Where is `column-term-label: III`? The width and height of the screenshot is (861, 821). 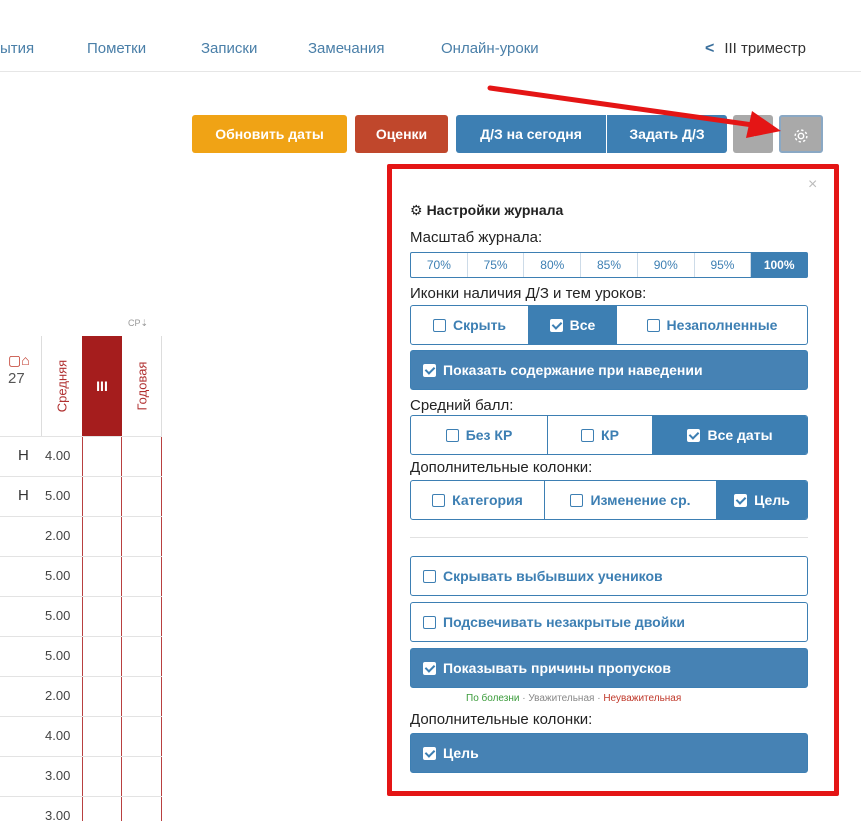 column-term-label: III is located at coordinates (102, 386).